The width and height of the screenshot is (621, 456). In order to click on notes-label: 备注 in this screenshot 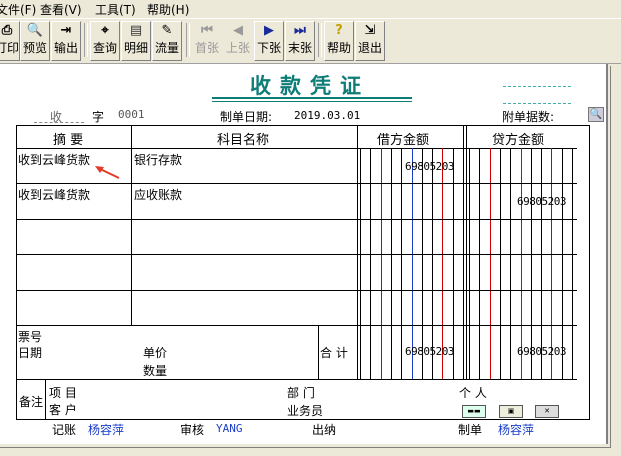, I will do `click(31, 402)`.